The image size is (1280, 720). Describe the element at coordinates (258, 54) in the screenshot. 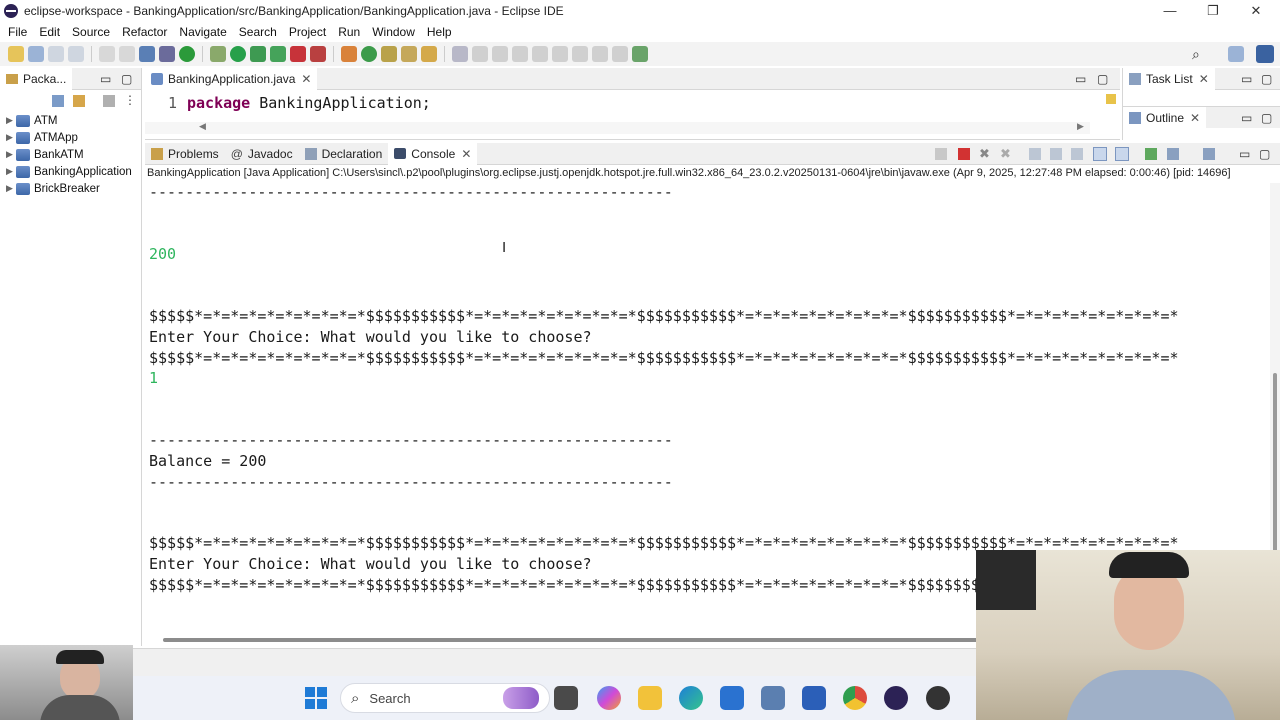

I see `run-coverage-icon` at that location.